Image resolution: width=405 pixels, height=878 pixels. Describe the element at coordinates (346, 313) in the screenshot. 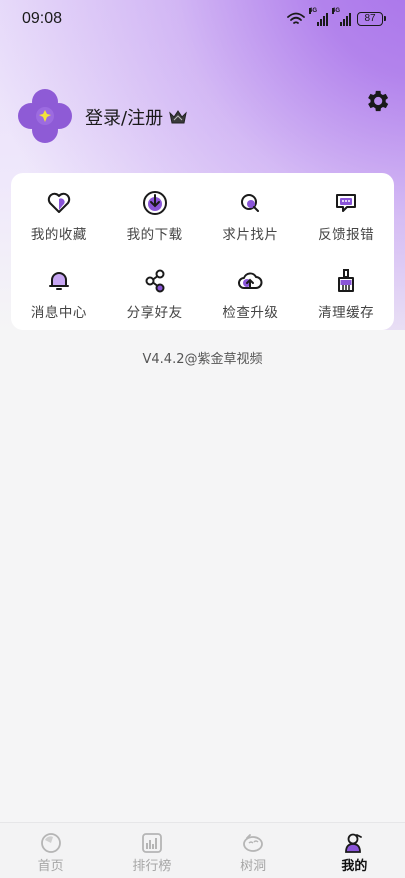

I see `menu-item-label: 清理缓存` at that location.